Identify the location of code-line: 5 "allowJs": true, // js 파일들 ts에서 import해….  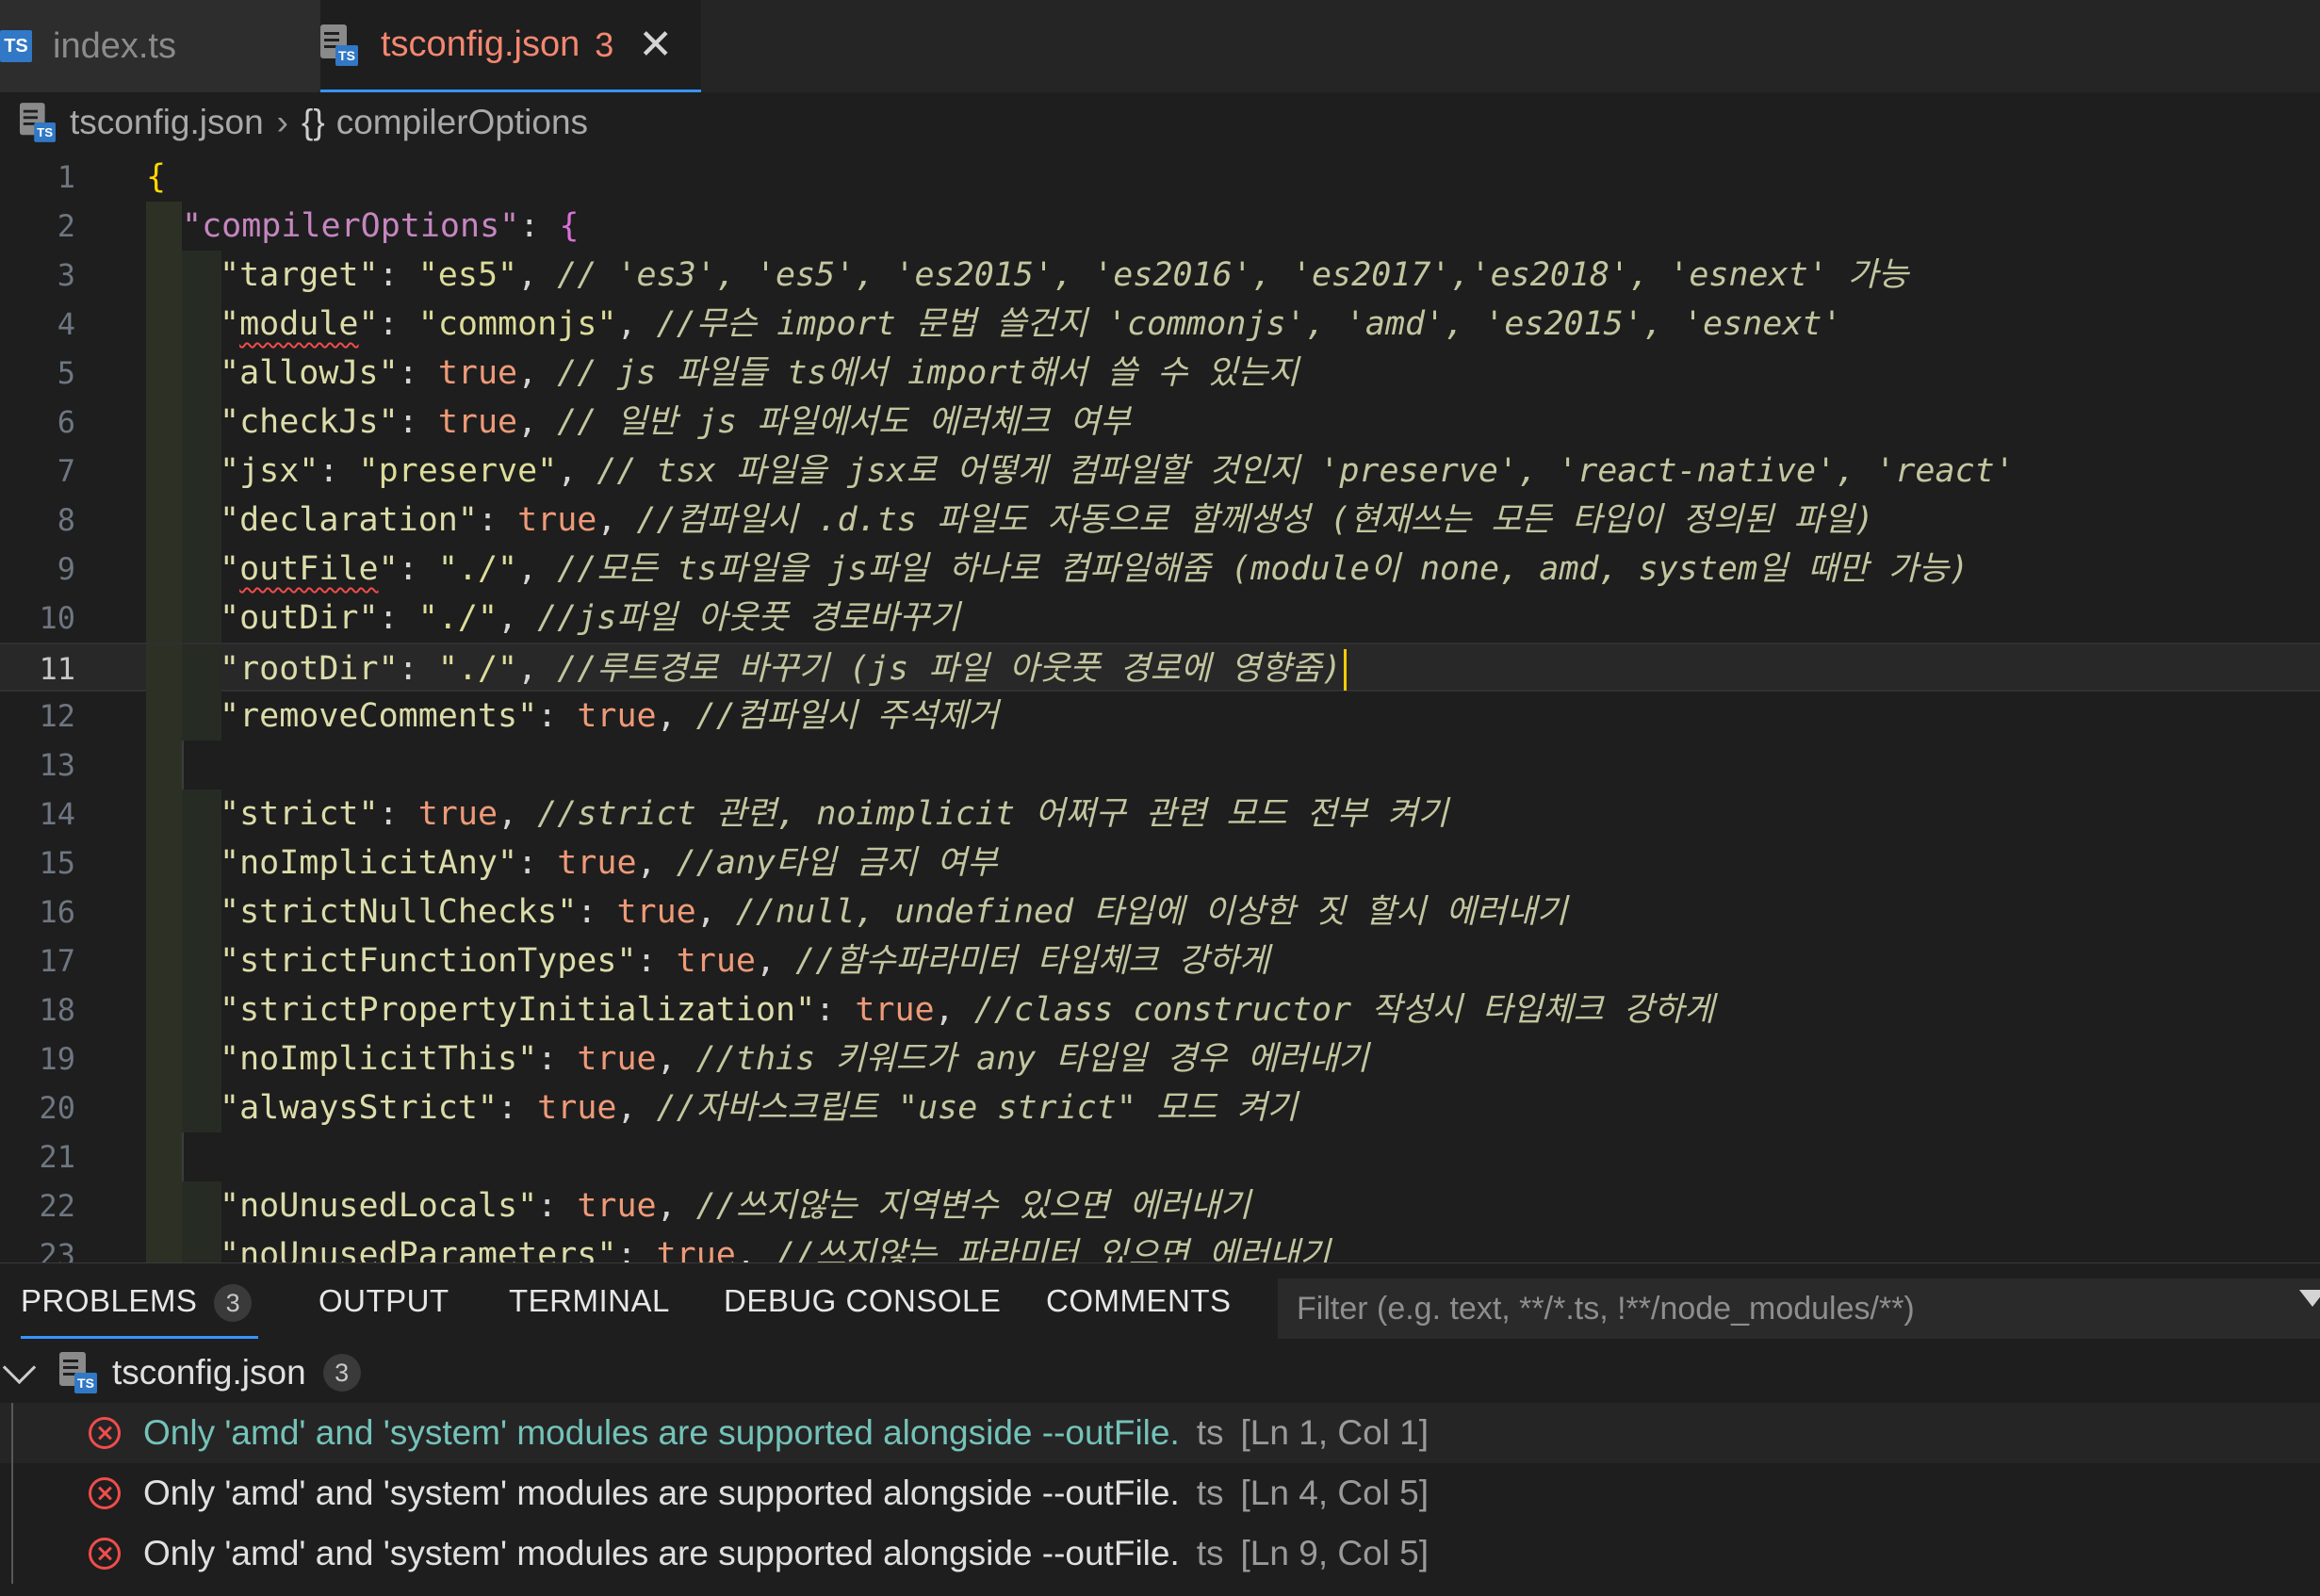
(1160, 373).